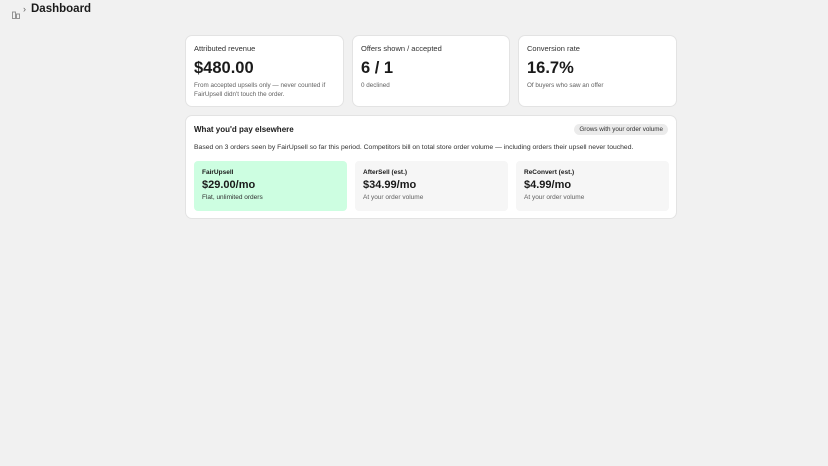  What do you see at coordinates (549, 172) in the screenshot?
I see `plan-name: ReConvert (est.)` at bounding box center [549, 172].